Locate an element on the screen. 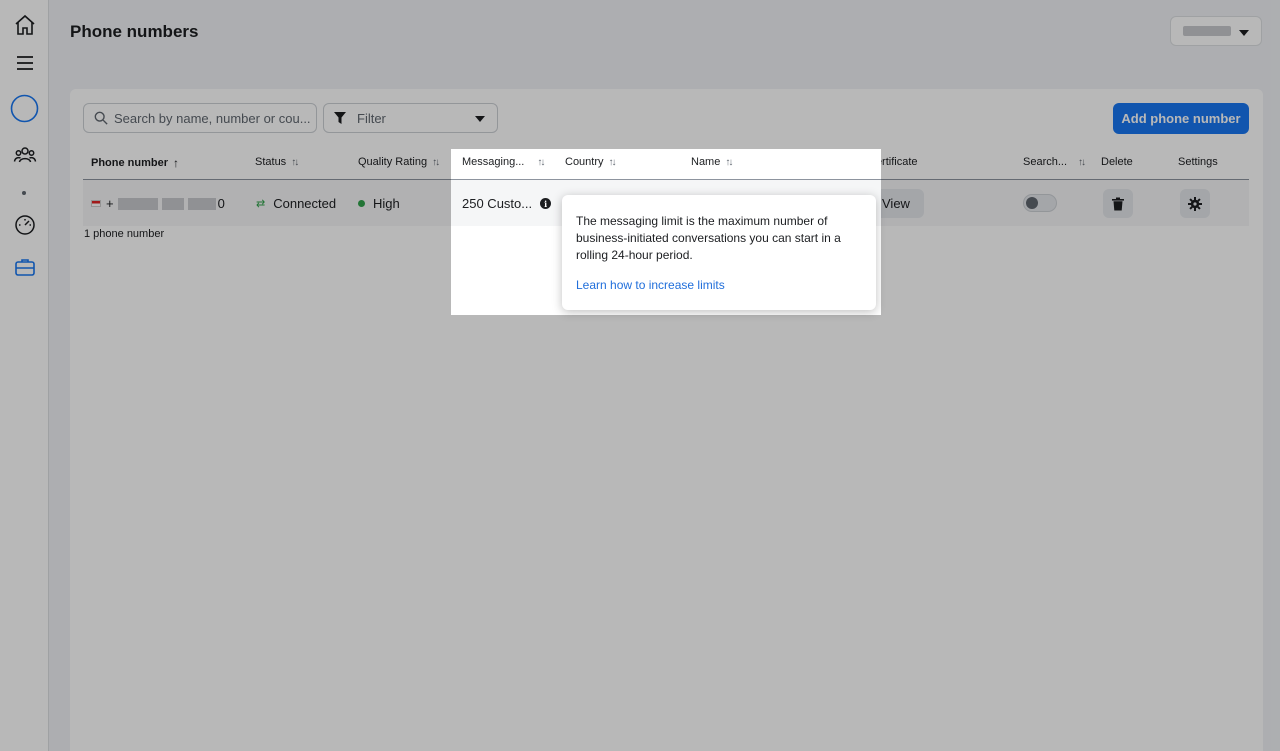  column-label: Name is located at coordinates (706, 162).